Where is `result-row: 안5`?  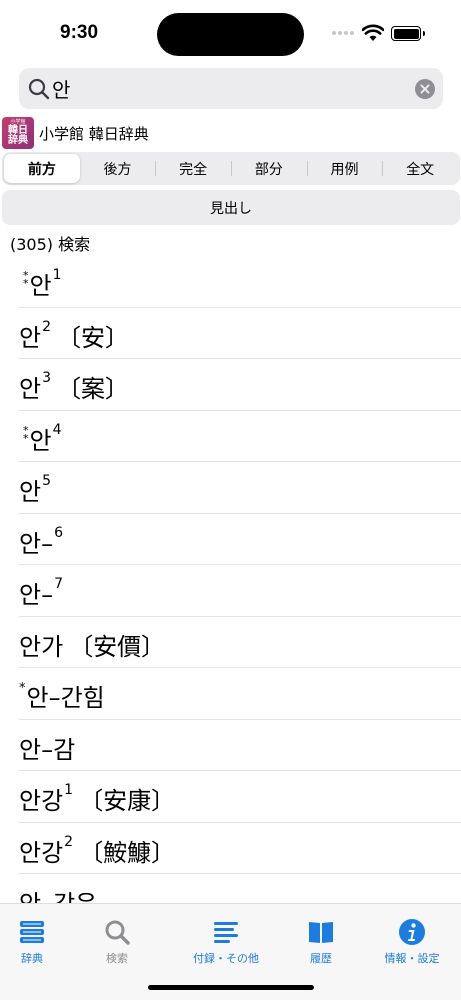
result-row: 안5 is located at coordinates (230, 488).